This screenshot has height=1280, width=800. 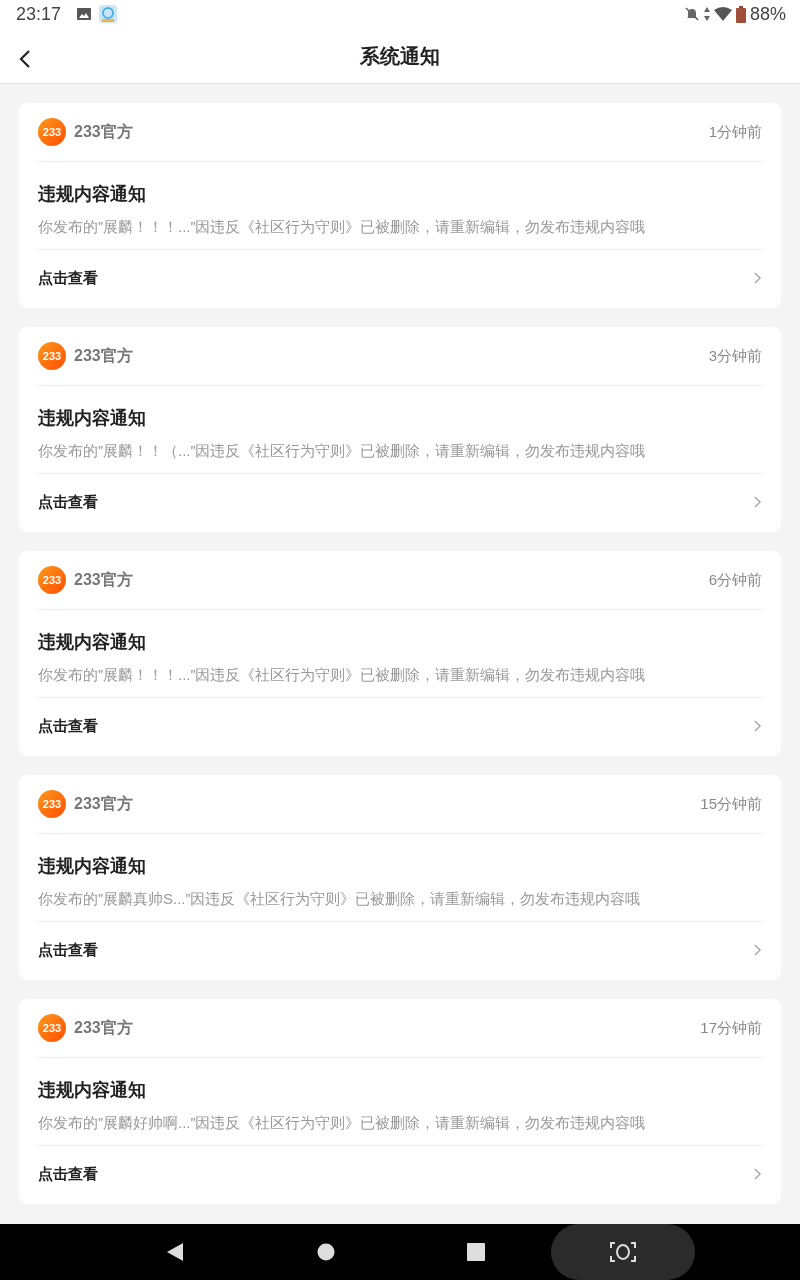 What do you see at coordinates (740, 14) in the screenshot?
I see `battery-icon` at bounding box center [740, 14].